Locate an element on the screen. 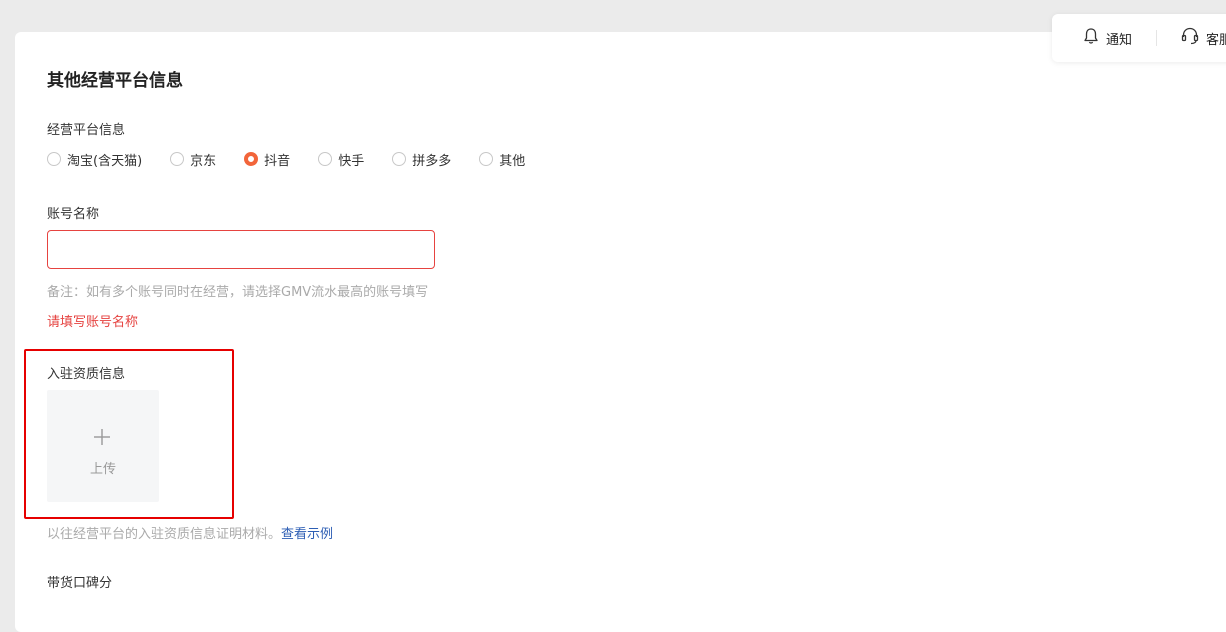  radio-other: 其他 is located at coordinates (502, 159).